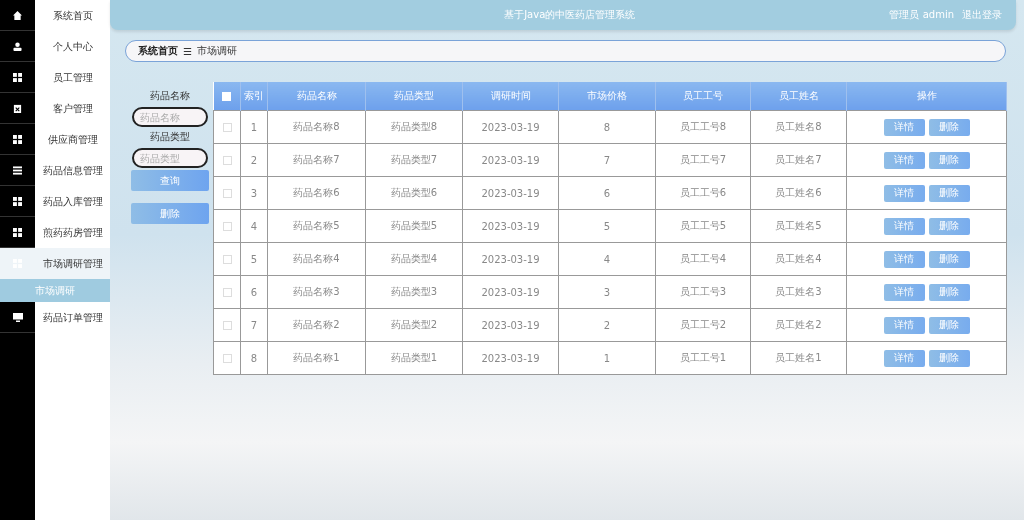  Describe the element at coordinates (170, 117) in the screenshot. I see `search-input-field: 药品名称` at that location.